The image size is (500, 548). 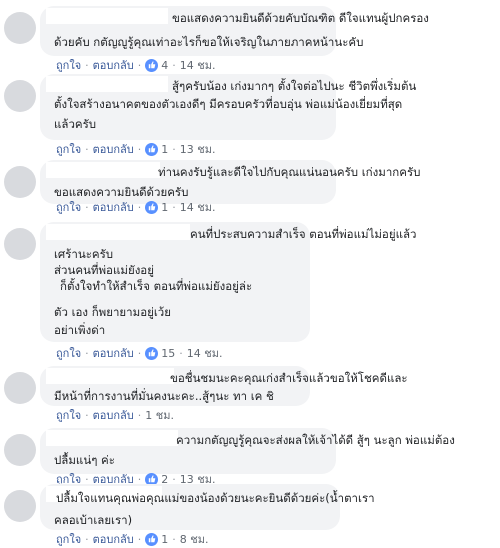 I want to click on comment-text: ส่วนคนที่พ่อแม่ยังอยู่, so click(x=104, y=270).